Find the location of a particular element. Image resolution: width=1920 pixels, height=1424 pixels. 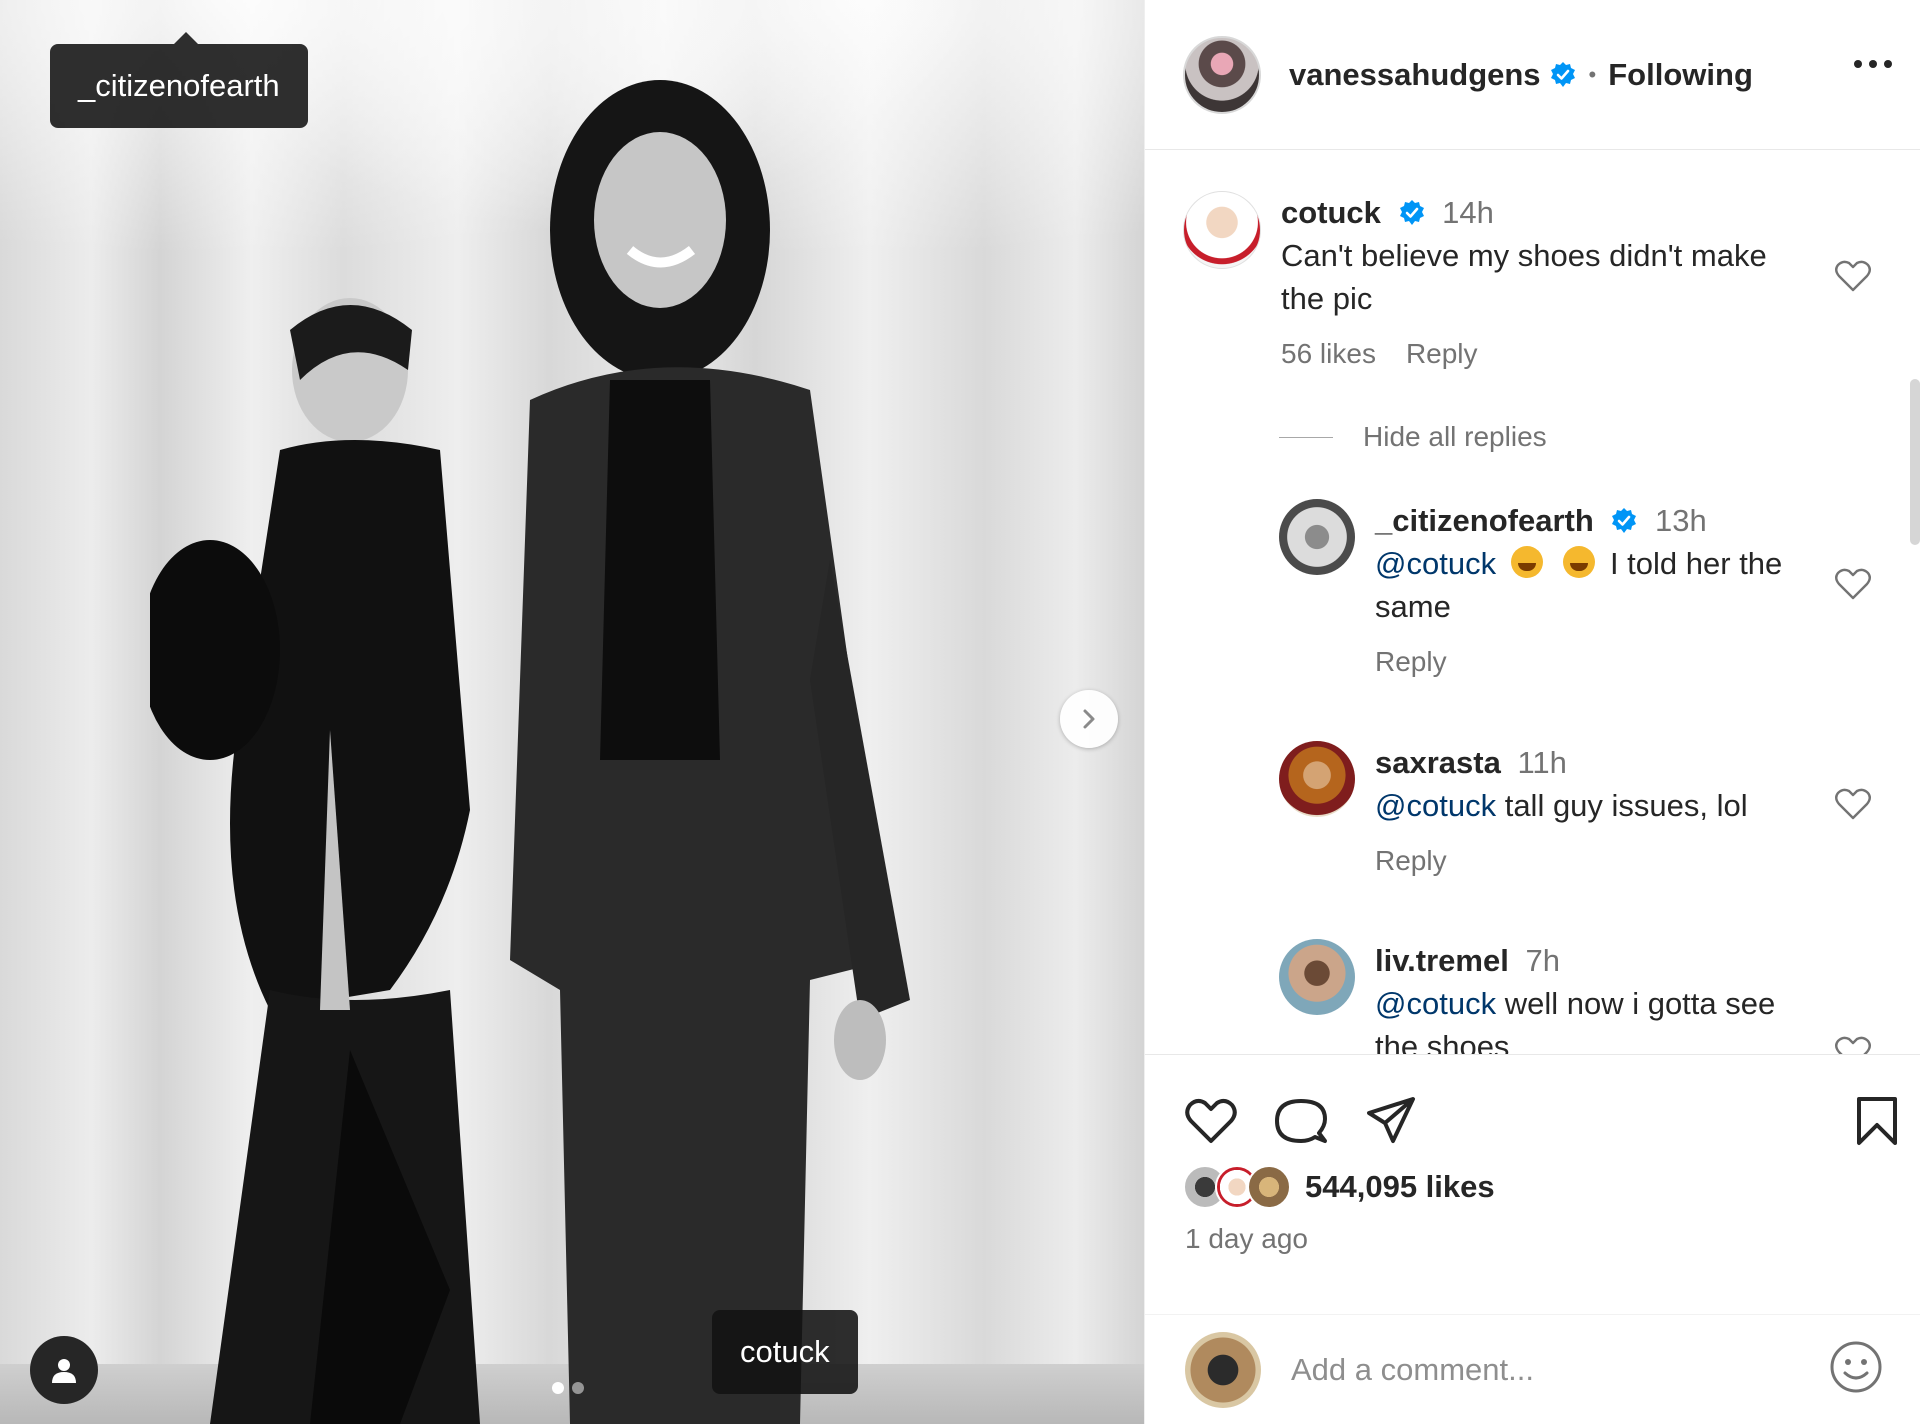

next-slide-button is located at coordinates (1089, 719).